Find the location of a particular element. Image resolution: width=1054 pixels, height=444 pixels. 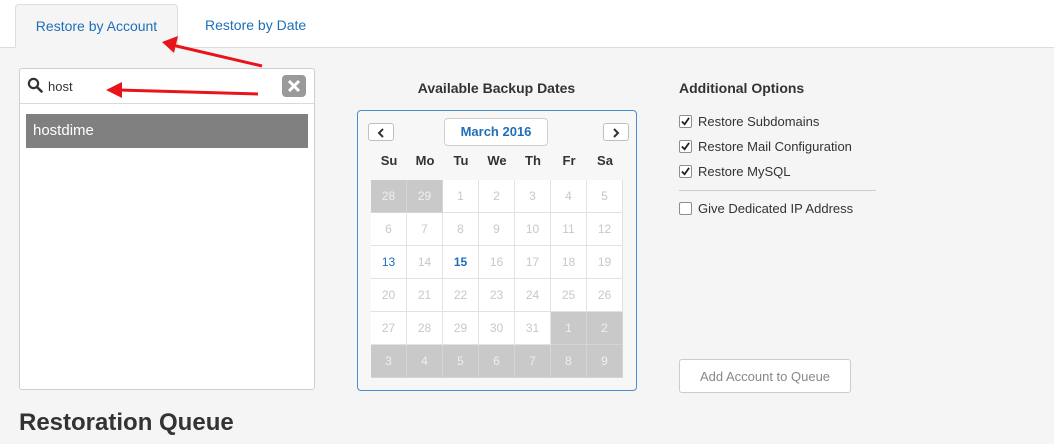

option-label: Restore Mail Configuration is located at coordinates (775, 146).